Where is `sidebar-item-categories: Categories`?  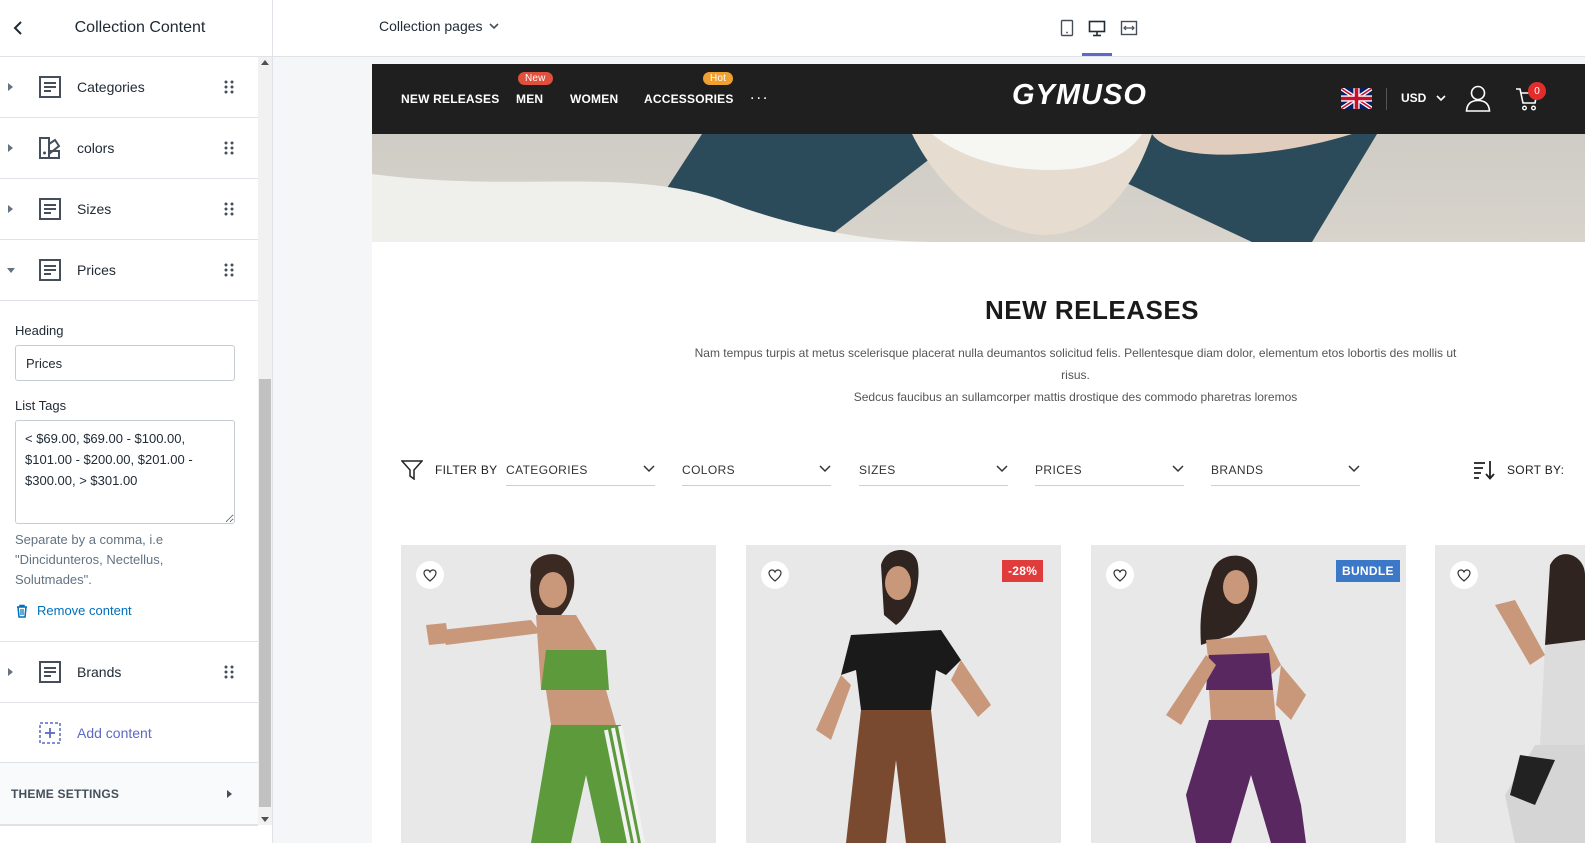
sidebar-item-categories: Categories is located at coordinates (129, 87).